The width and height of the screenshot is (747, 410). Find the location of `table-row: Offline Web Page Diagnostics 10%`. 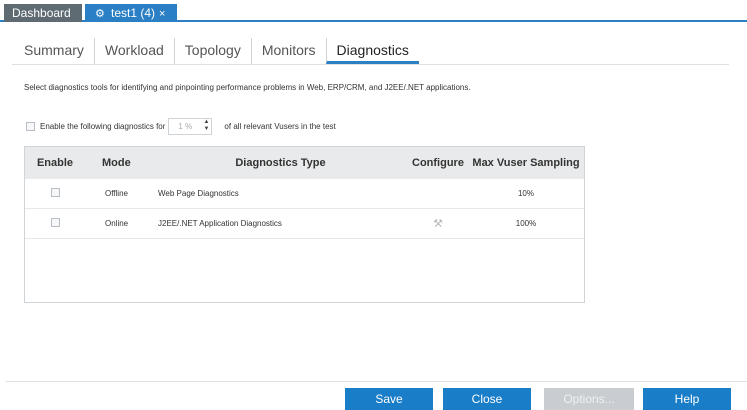

table-row: Offline Web Page Diagnostics 10% is located at coordinates (304, 194).